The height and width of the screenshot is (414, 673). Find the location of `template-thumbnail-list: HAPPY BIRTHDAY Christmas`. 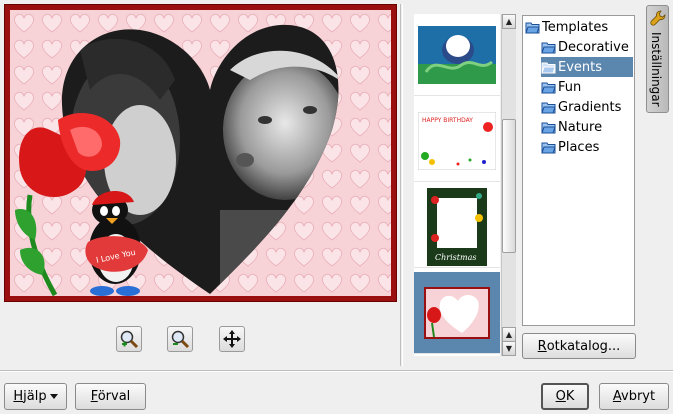

template-thumbnail-list: HAPPY BIRTHDAY Christmas is located at coordinates (457, 185).